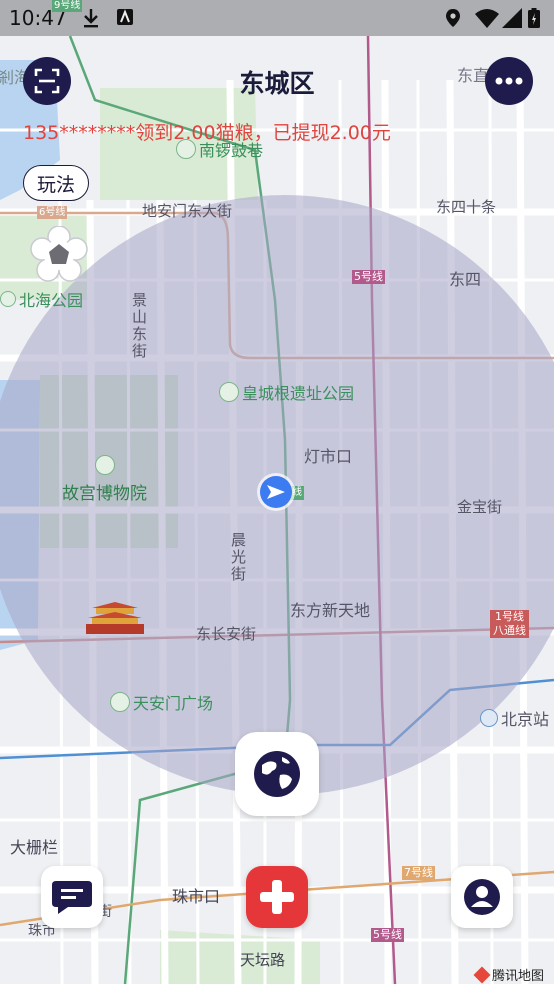 This screenshot has height=984, width=554. I want to click on add-button, so click(277, 897).